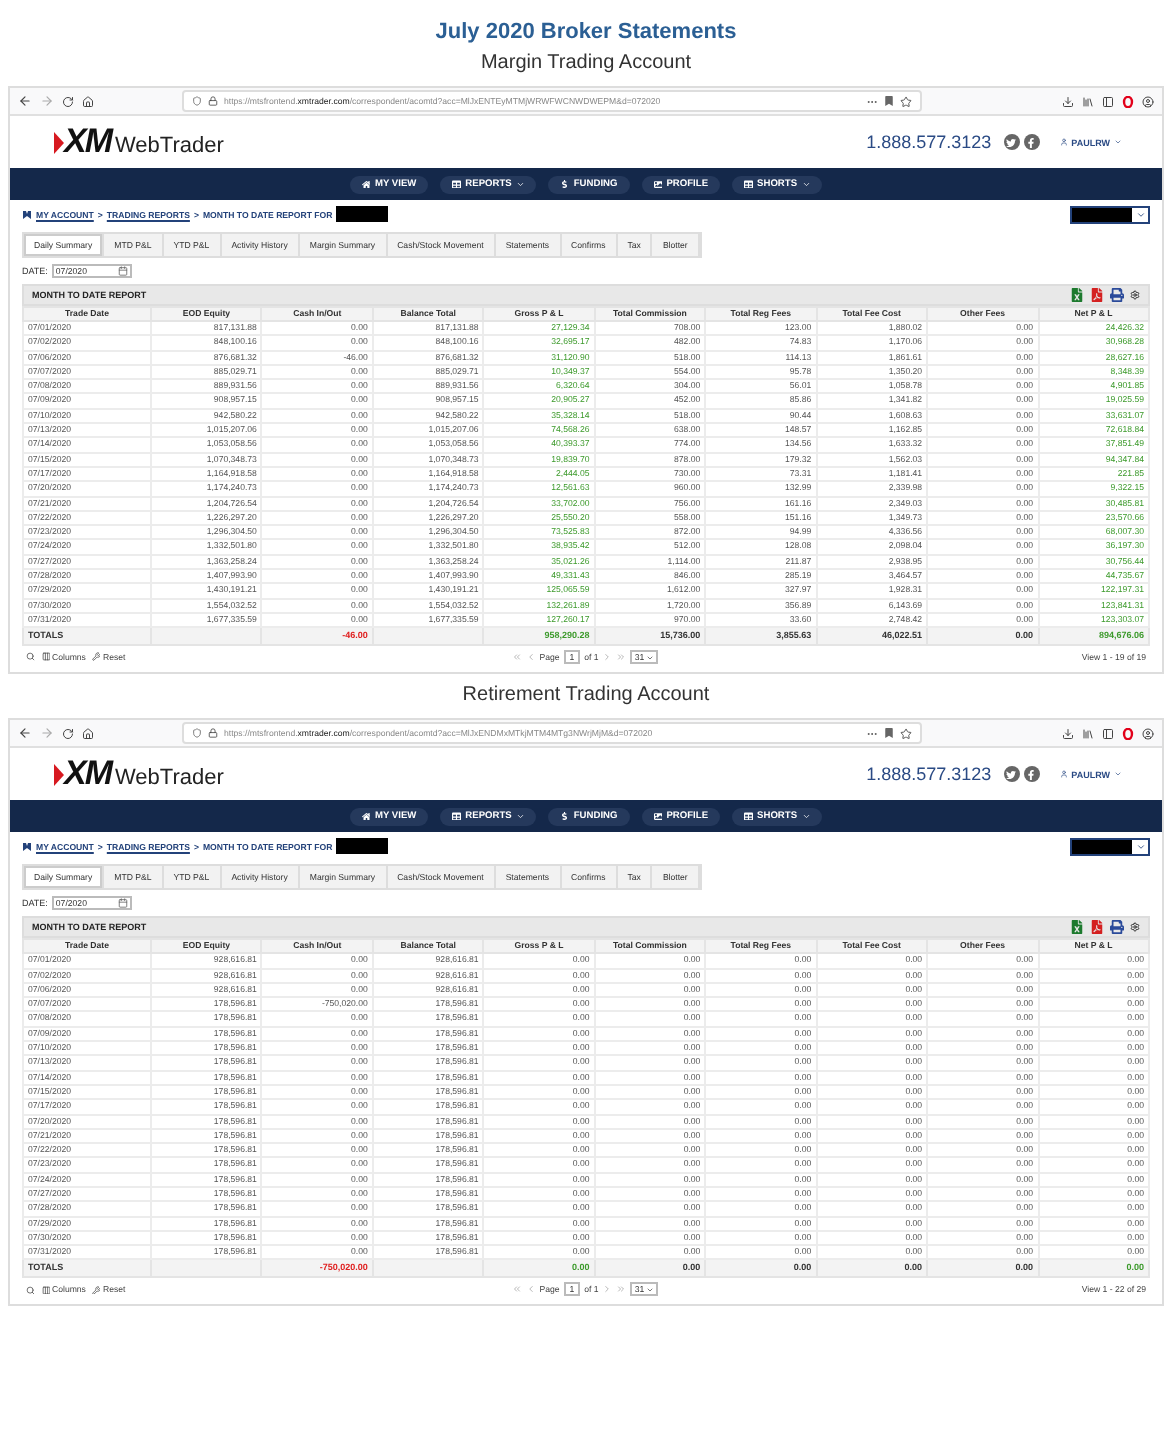 The height and width of the screenshot is (1440, 1172). What do you see at coordinates (586, 64) in the screenshot?
I see `account-subtitle: Margin Trading Account` at bounding box center [586, 64].